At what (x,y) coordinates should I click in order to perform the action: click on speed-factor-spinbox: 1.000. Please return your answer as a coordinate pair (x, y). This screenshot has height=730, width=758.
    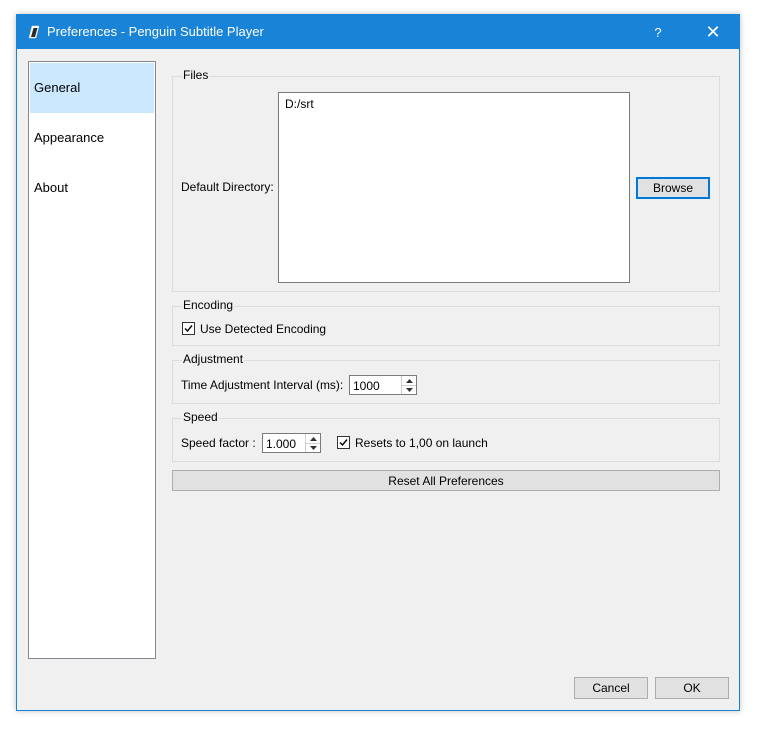
    Looking at the image, I should click on (291, 443).